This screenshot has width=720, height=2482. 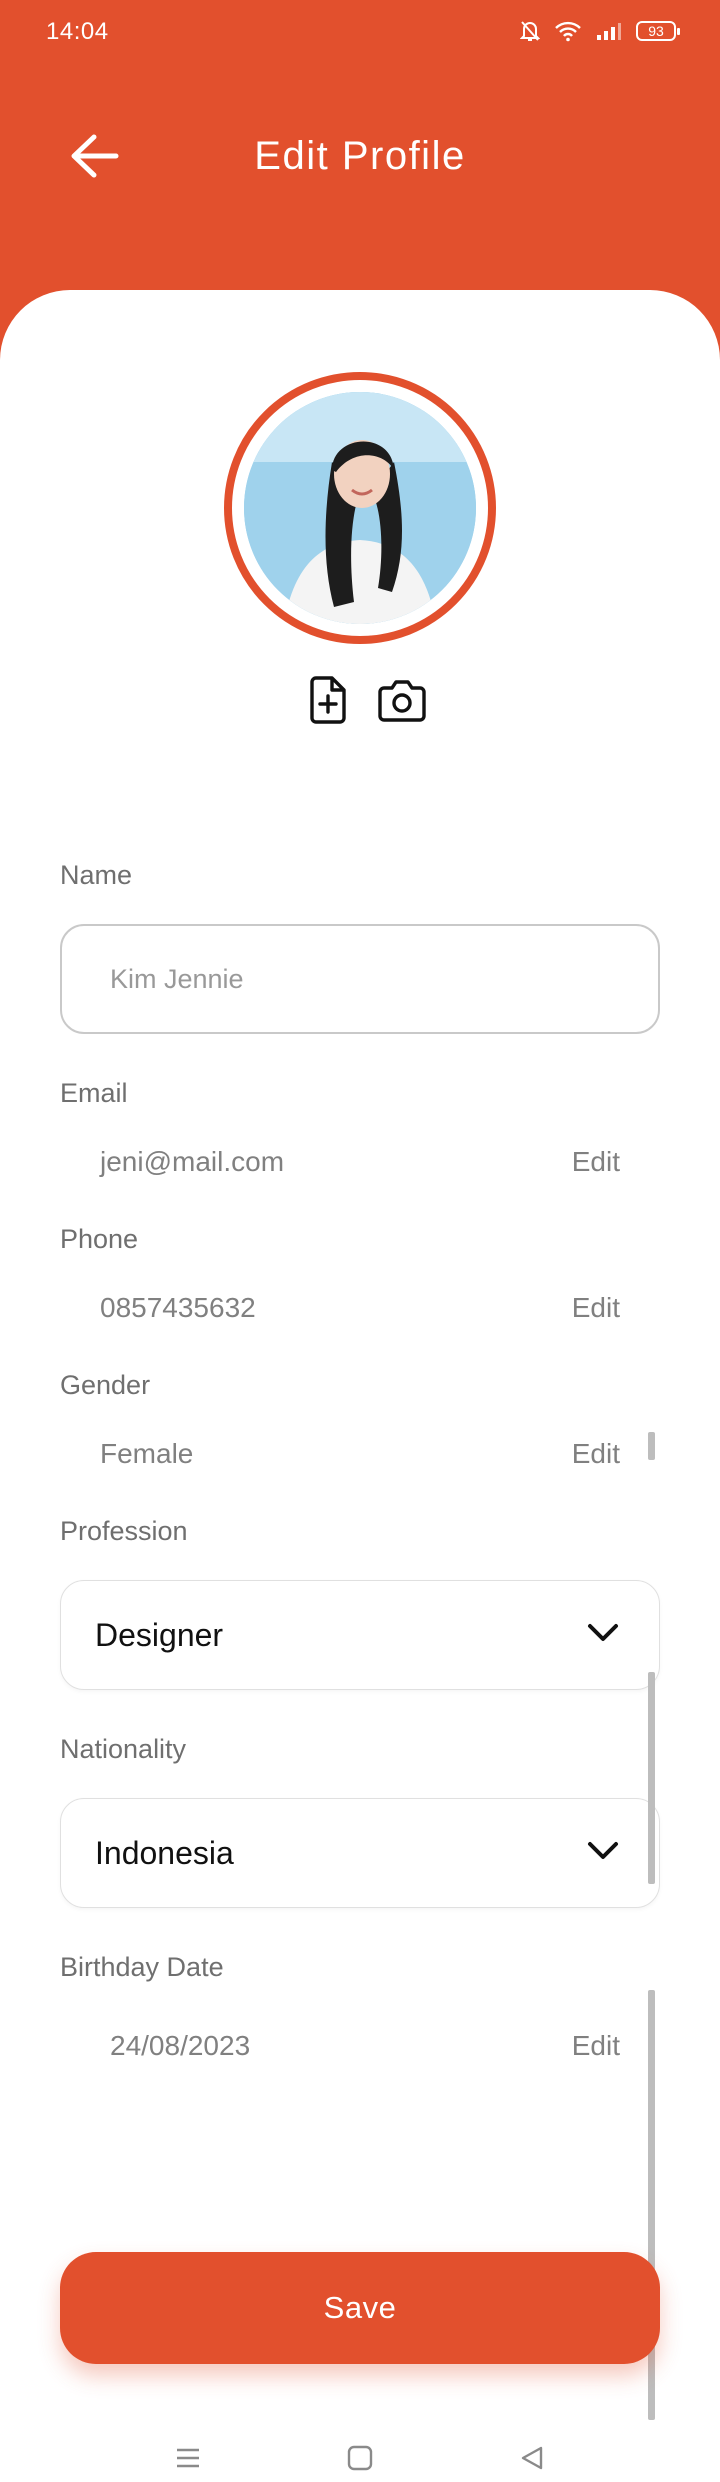 I want to click on birthday-label: Birthday Date, so click(x=142, y=1967).